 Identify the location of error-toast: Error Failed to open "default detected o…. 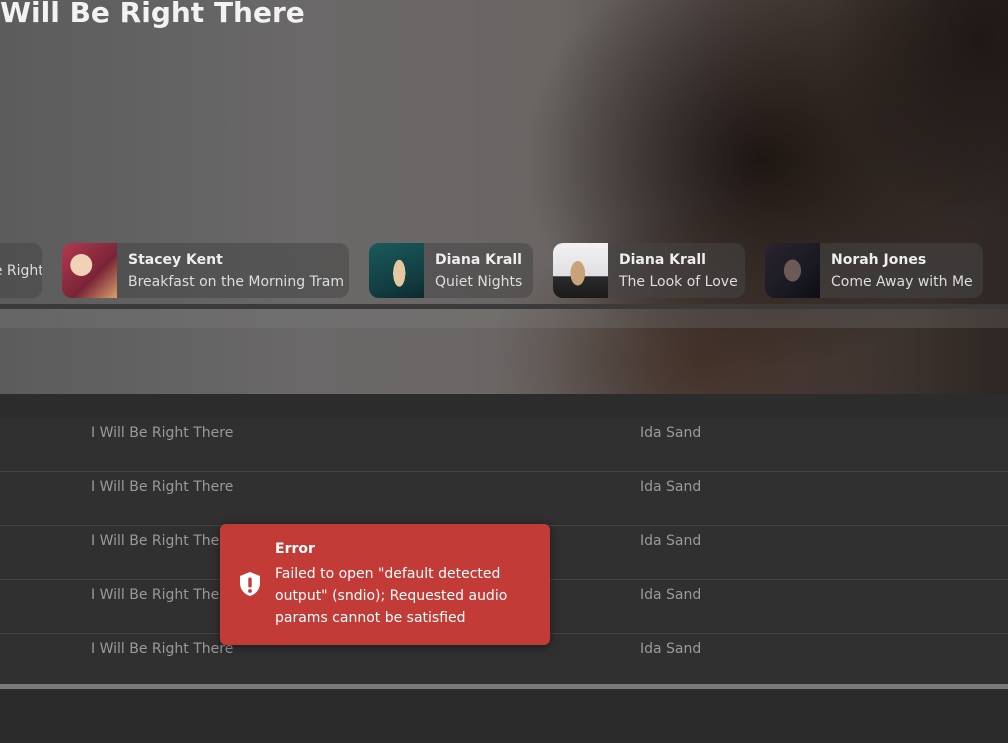
(385, 584).